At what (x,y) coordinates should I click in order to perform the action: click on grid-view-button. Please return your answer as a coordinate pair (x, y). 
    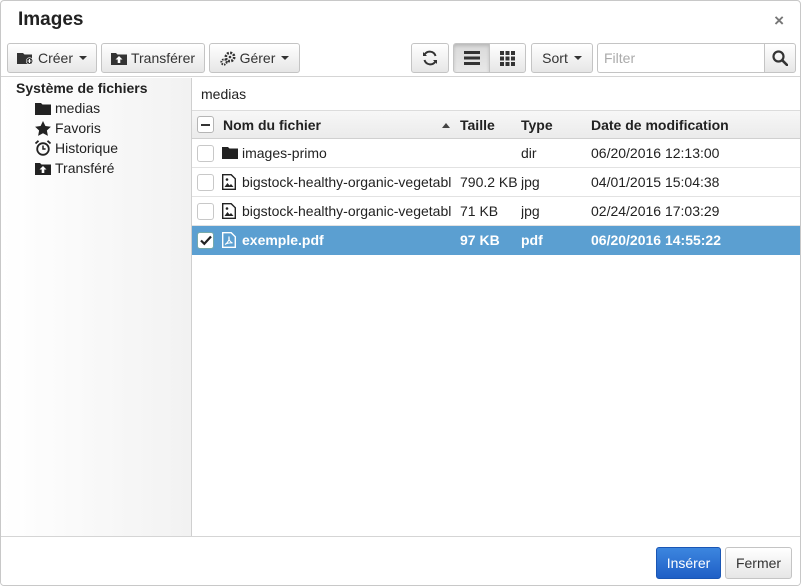
    Looking at the image, I should click on (507, 58).